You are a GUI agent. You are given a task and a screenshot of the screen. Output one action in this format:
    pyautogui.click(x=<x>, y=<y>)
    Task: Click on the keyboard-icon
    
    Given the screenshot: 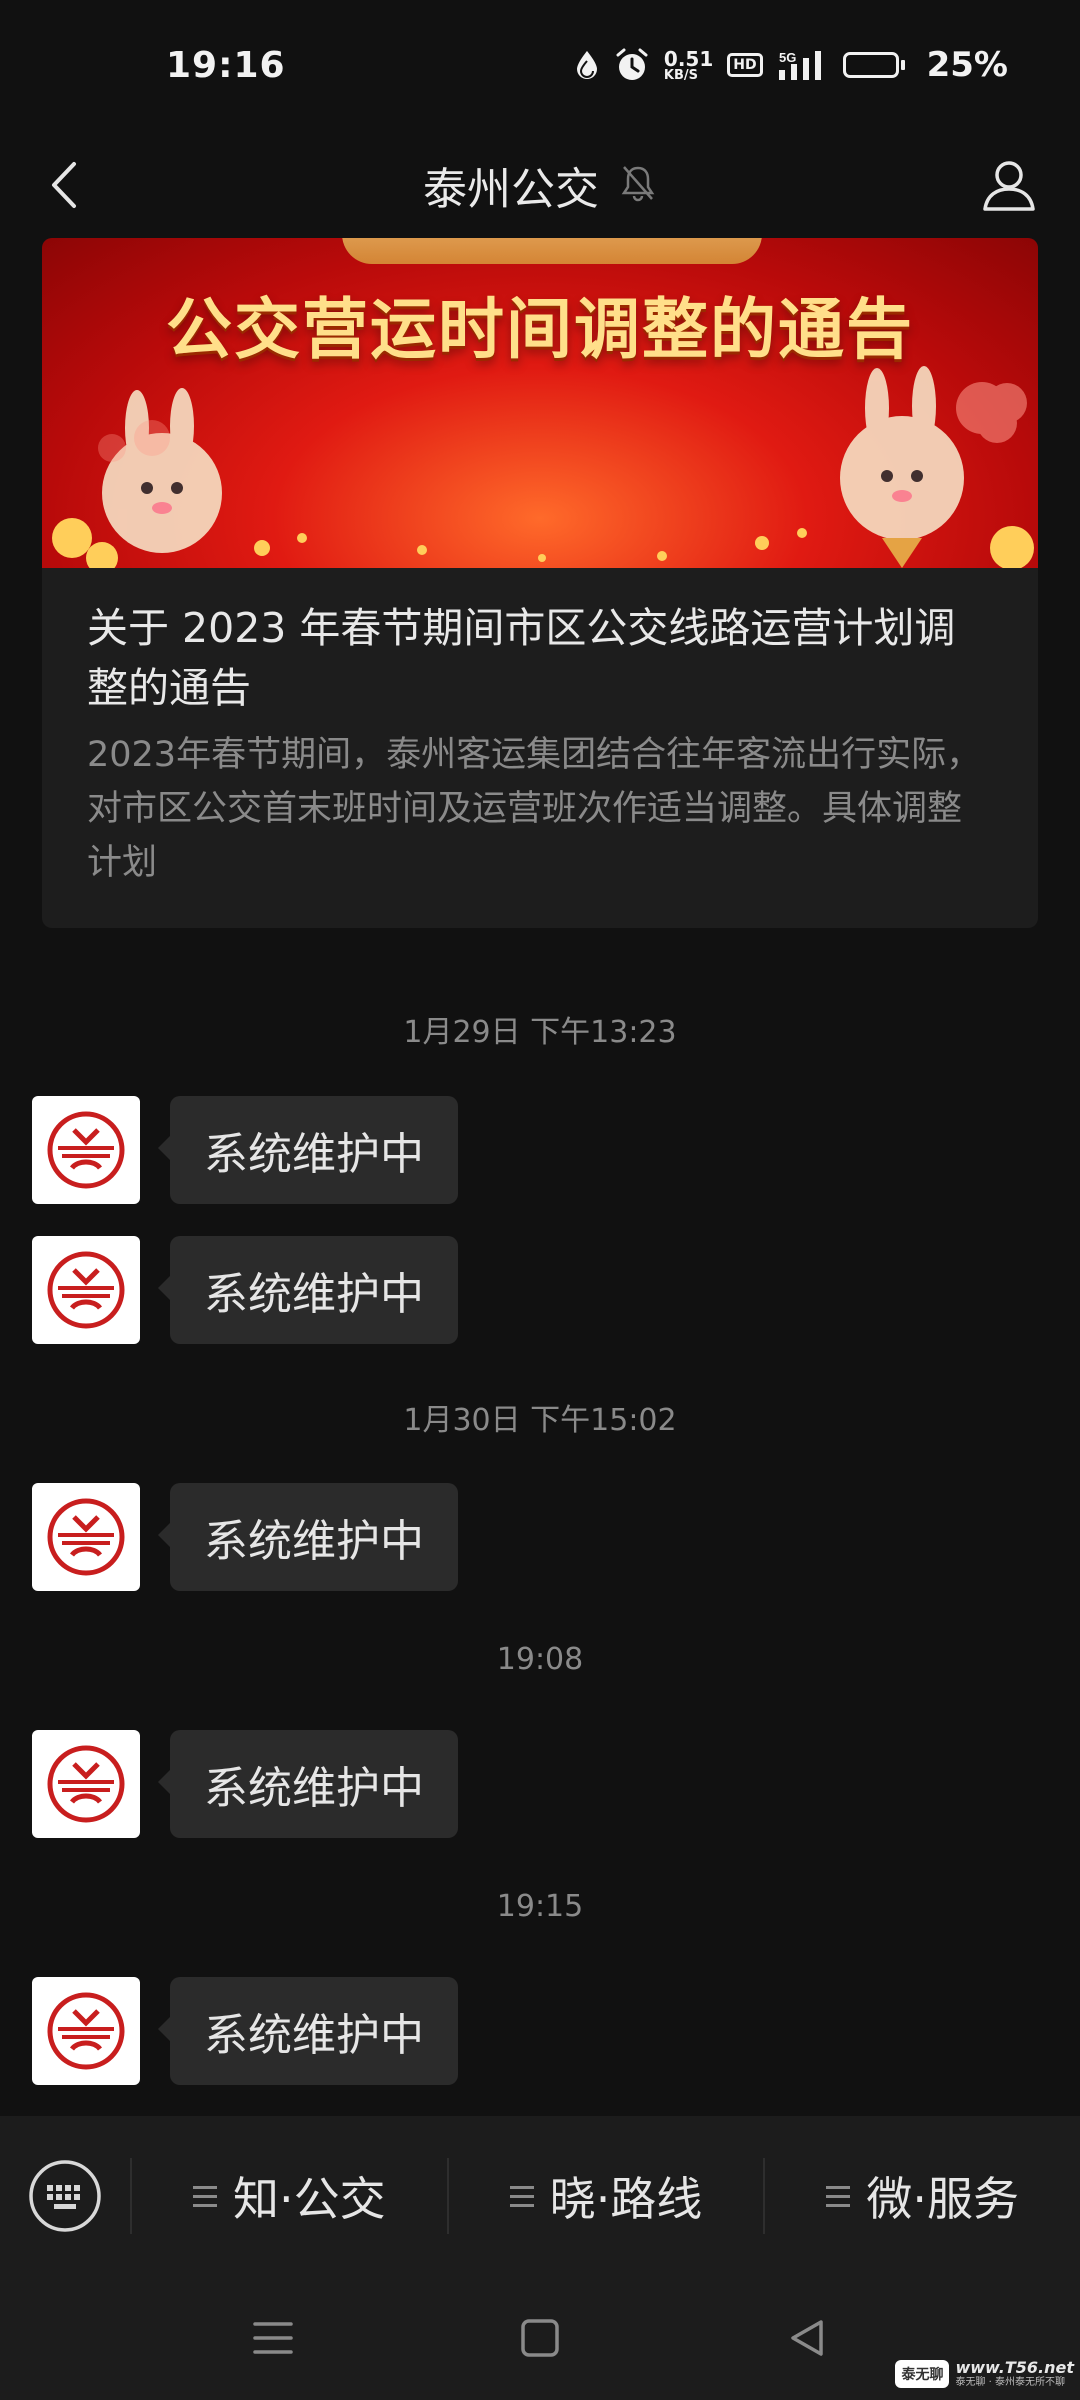 What is the action you would take?
    pyautogui.click(x=65, y=2196)
    